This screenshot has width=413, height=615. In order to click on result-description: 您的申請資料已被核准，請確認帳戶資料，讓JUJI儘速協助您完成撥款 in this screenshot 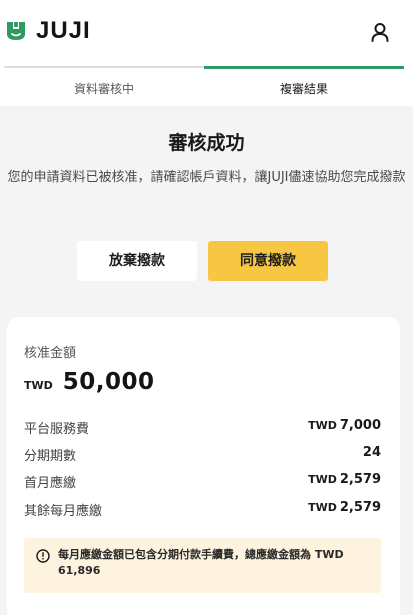, I will do `click(206, 177)`.